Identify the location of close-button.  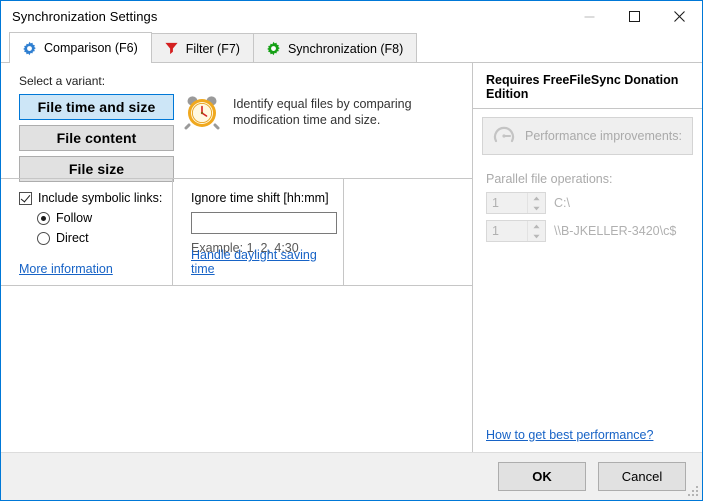
(679, 16).